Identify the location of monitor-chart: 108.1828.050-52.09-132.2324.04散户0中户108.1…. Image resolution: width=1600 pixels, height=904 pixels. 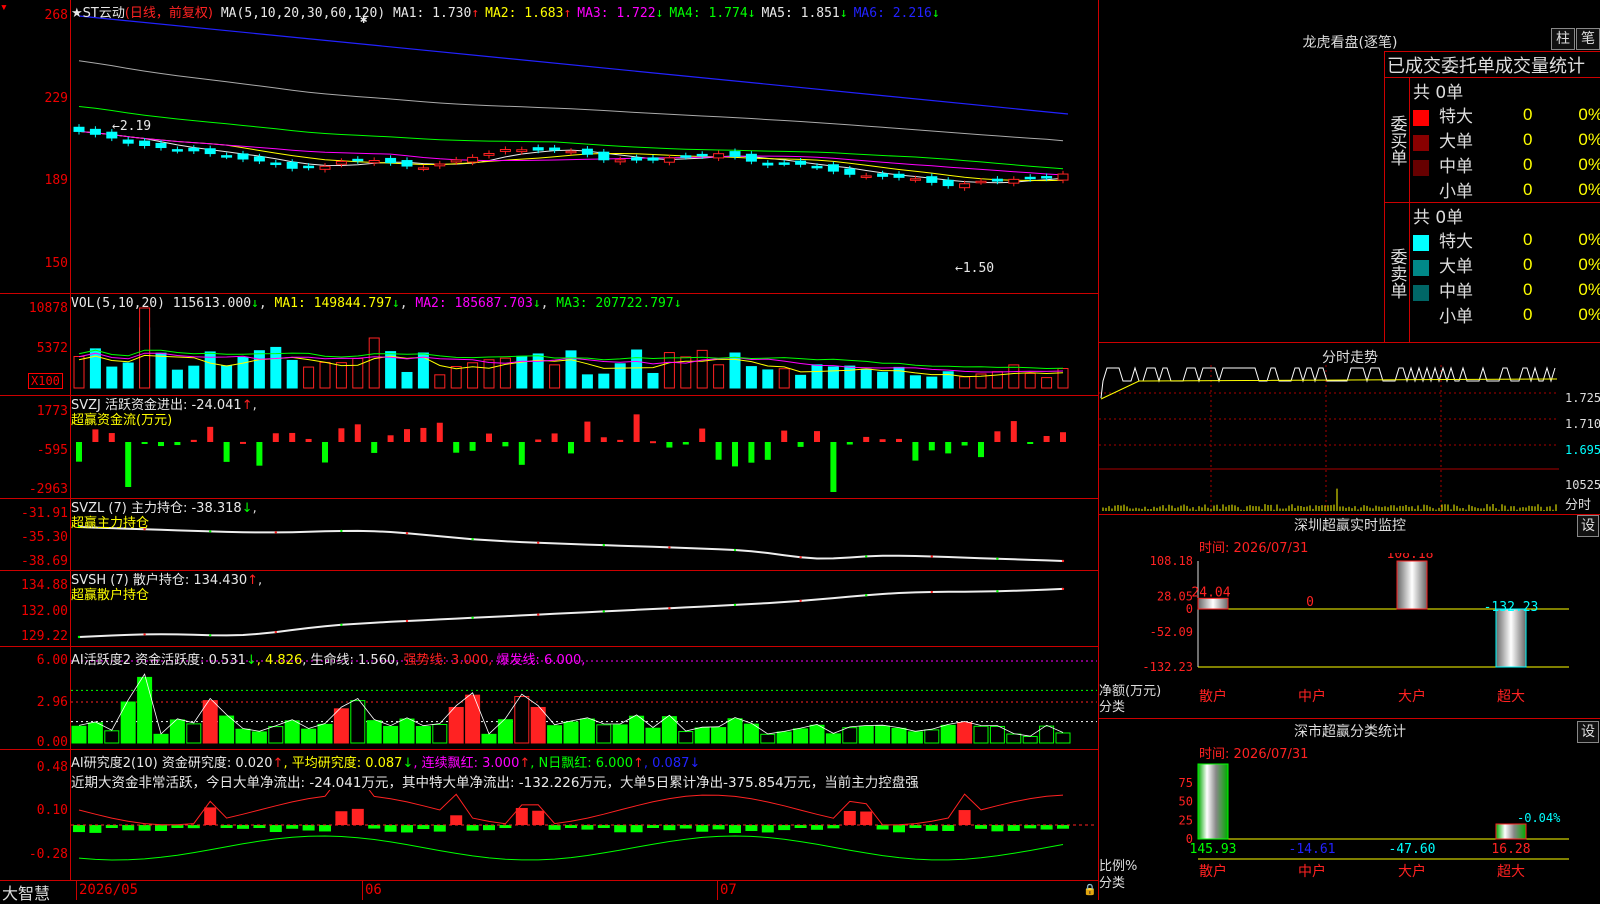
(1349, 635).